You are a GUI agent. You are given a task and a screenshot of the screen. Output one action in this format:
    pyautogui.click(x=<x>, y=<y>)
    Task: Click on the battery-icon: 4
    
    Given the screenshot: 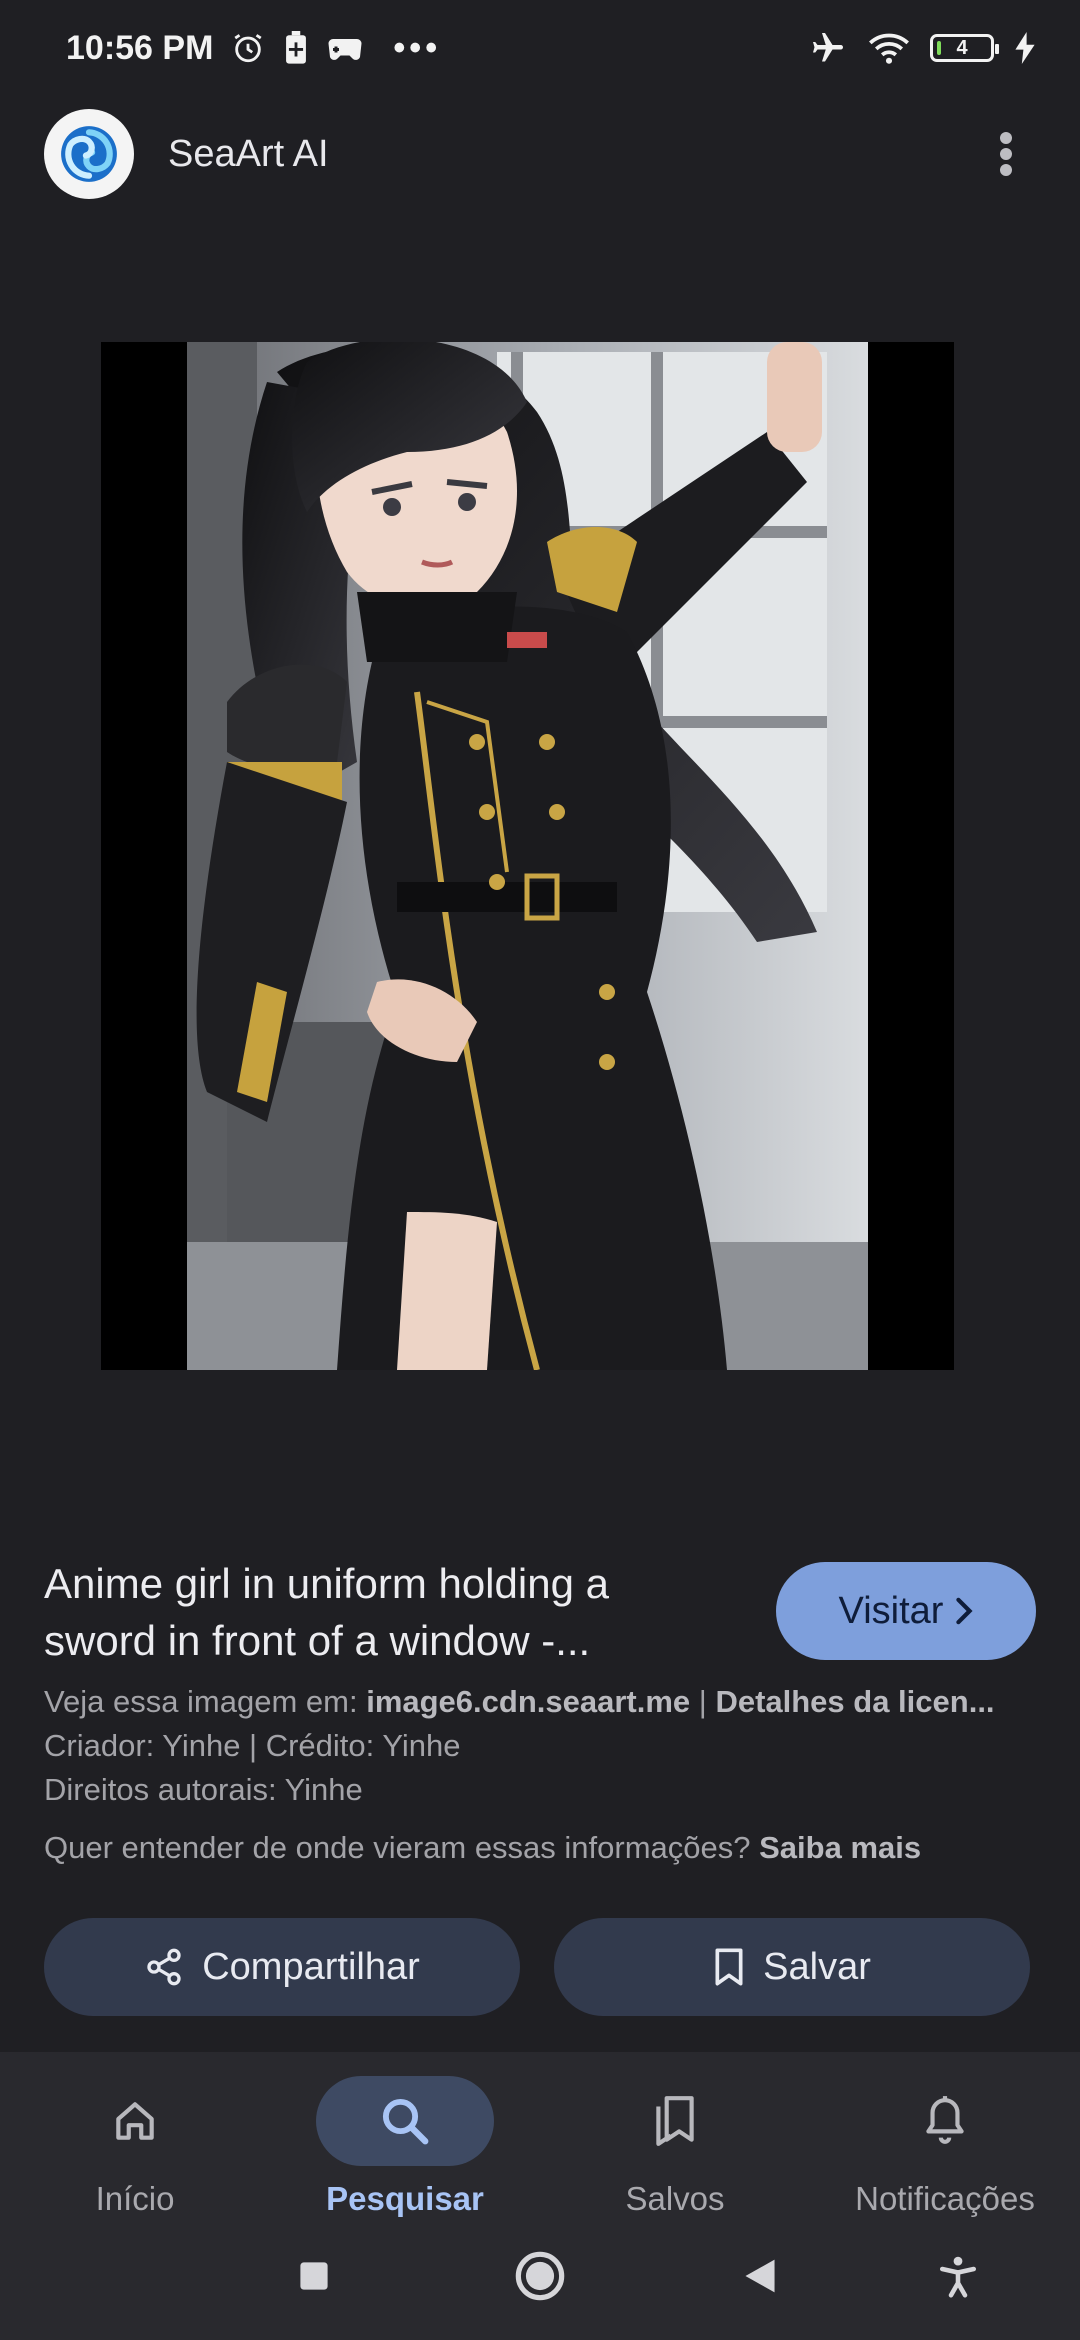 What is the action you would take?
    pyautogui.click(x=964, y=48)
    